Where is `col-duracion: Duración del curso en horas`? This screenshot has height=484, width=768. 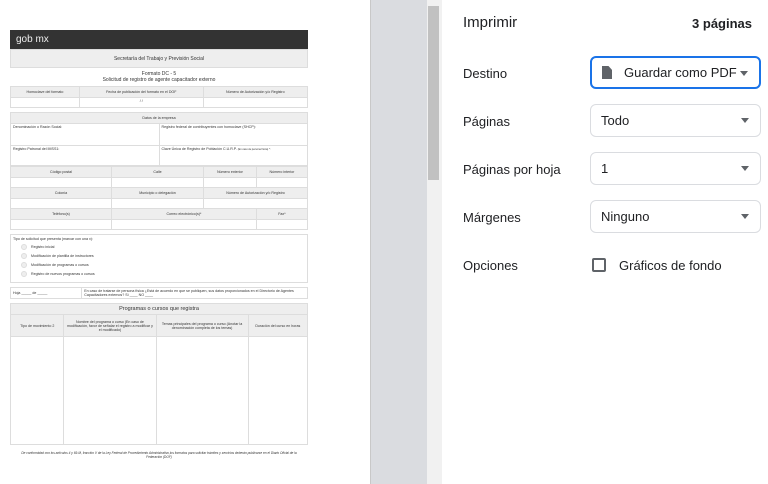
col-duracion: Duración del curso en horas is located at coordinates (278, 325).